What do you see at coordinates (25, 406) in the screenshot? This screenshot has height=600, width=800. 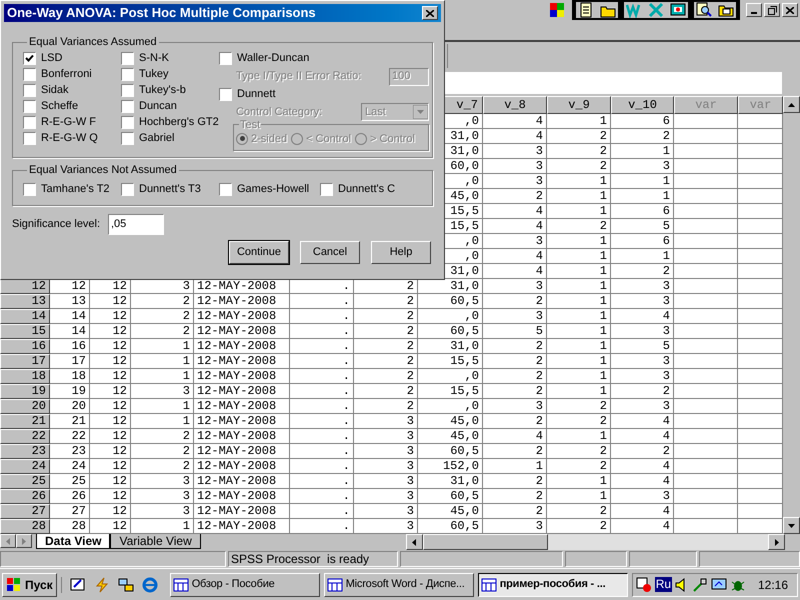 I see `row-header: 20` at bounding box center [25, 406].